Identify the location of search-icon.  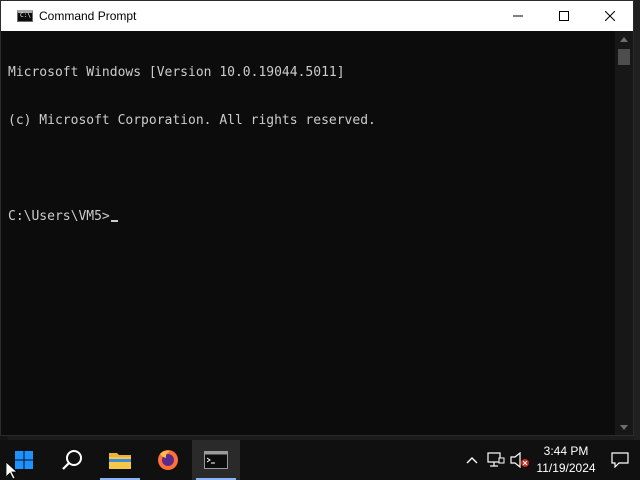
(72, 460).